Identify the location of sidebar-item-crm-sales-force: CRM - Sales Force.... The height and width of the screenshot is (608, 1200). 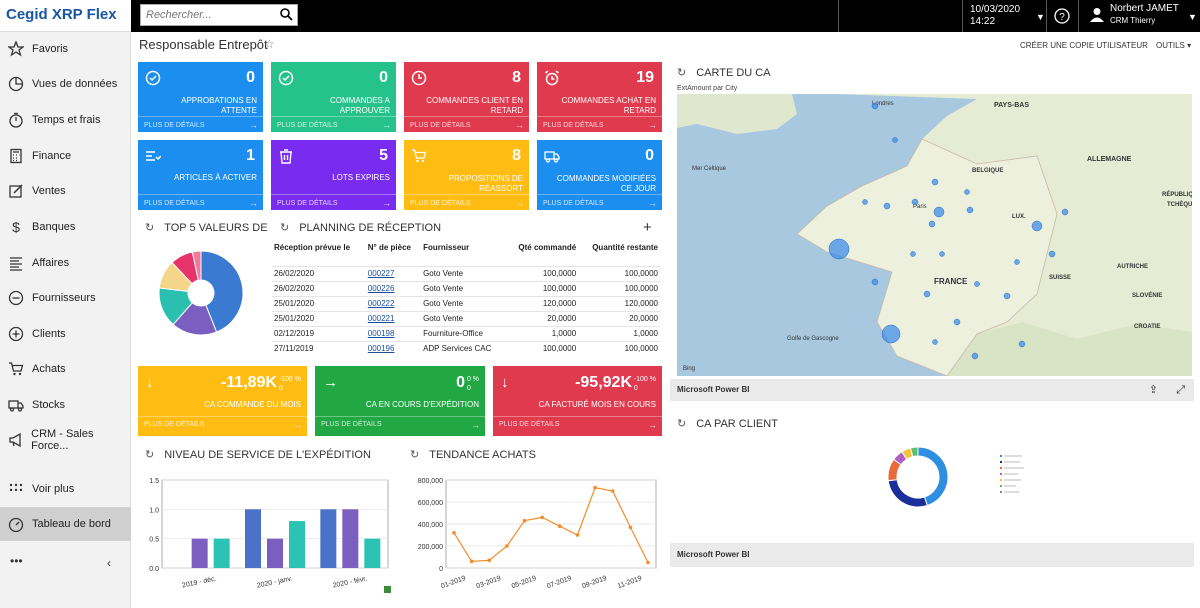
(65, 440).